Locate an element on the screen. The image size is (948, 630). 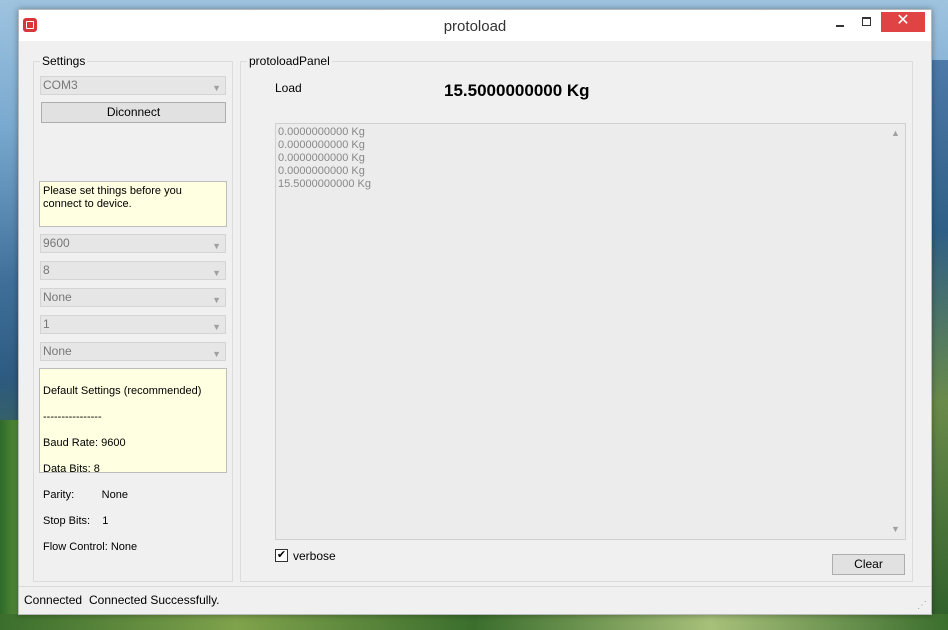
panel-legend: protoloadPanel is located at coordinates (289, 61).